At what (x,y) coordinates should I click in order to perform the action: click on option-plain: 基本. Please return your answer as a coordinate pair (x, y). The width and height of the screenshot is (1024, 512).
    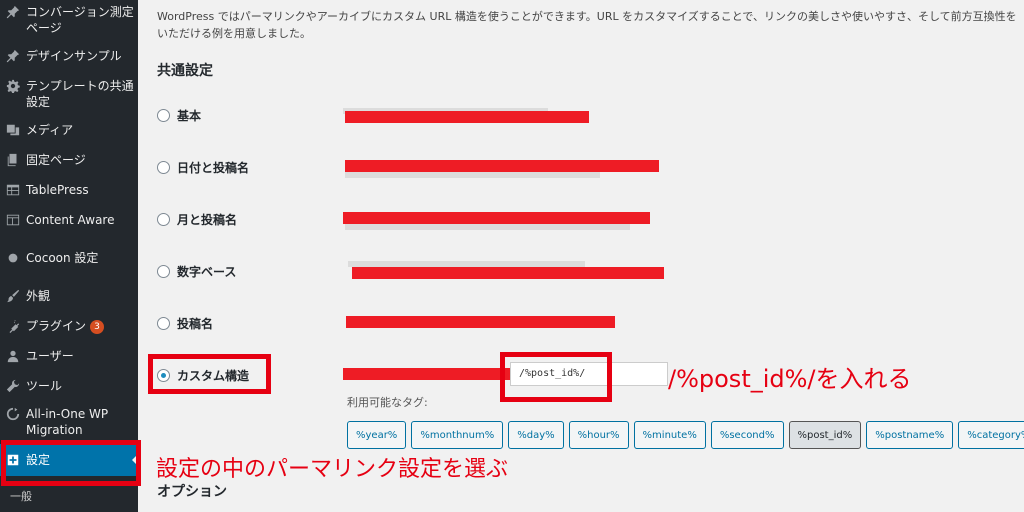
    Looking at the image, I should click on (179, 115).